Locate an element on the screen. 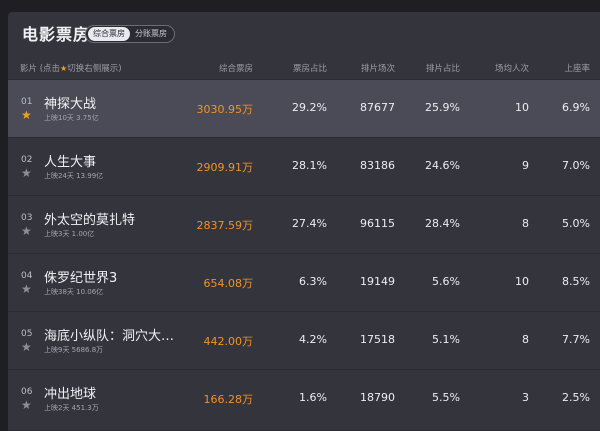 This screenshot has width=600, height=431. film-release-info: 上映10天 3.75亿 is located at coordinates (71, 118).